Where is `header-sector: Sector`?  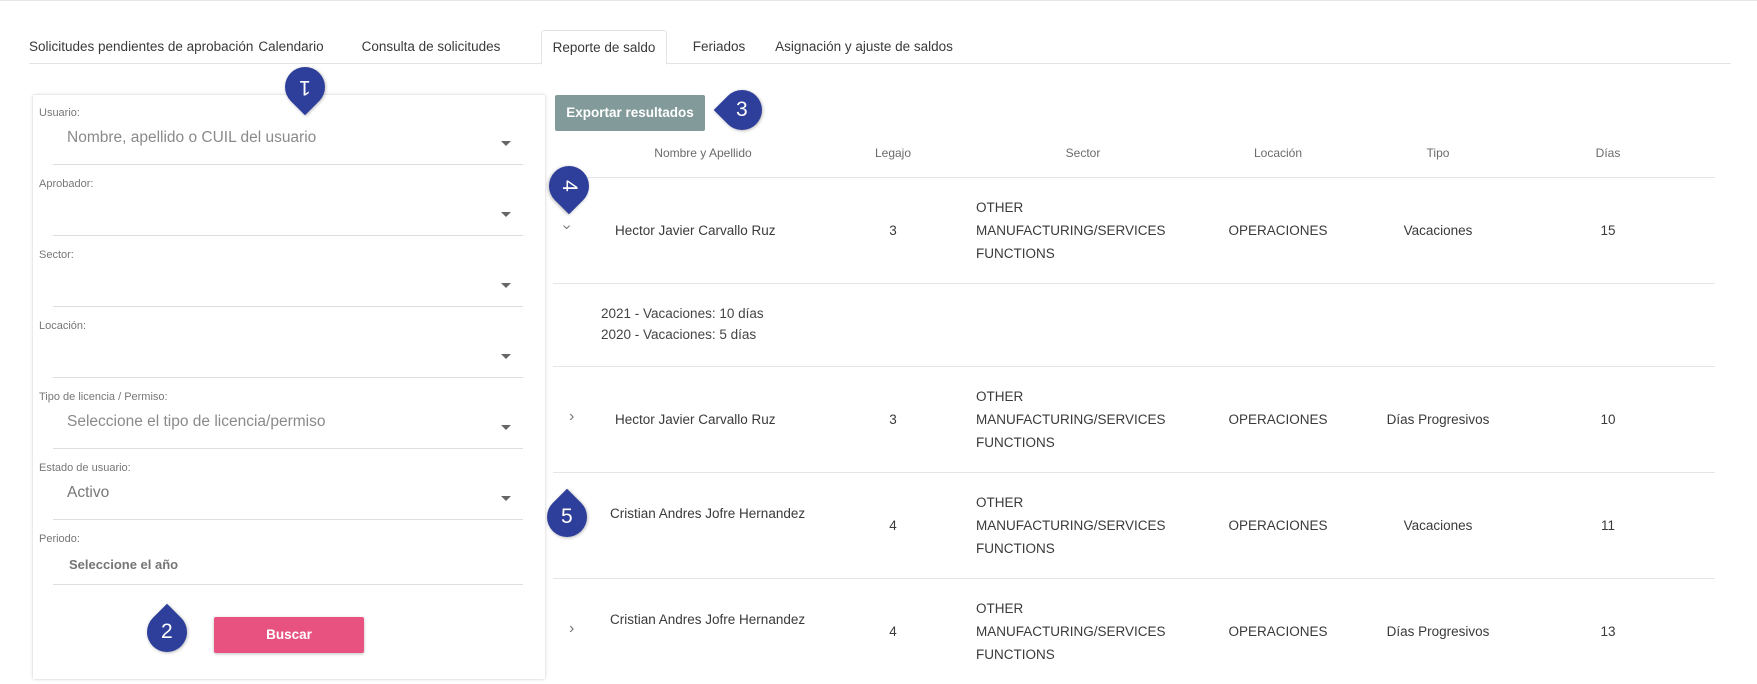
header-sector: Sector is located at coordinates (1083, 153).